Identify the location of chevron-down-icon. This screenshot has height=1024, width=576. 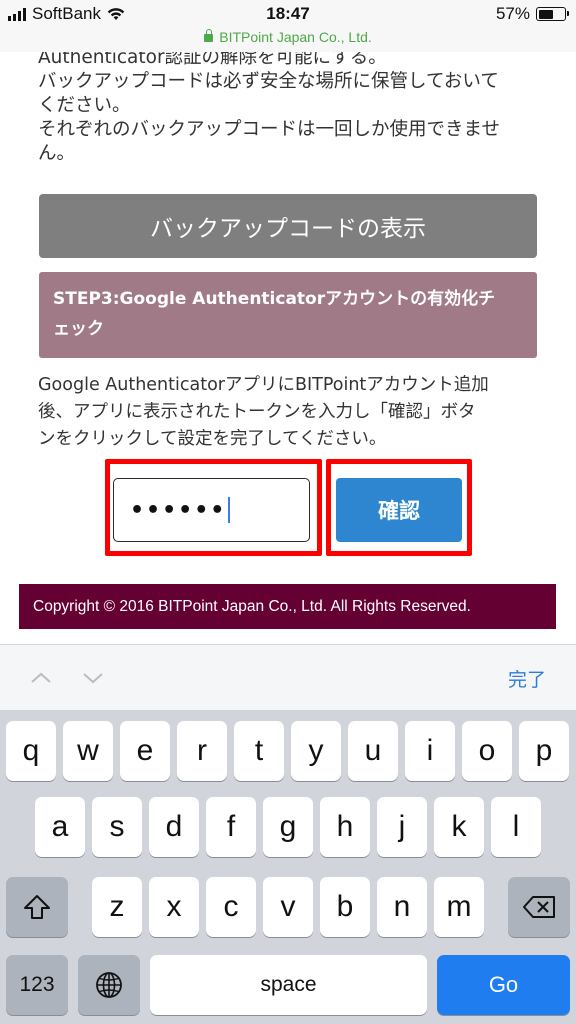
(93, 678).